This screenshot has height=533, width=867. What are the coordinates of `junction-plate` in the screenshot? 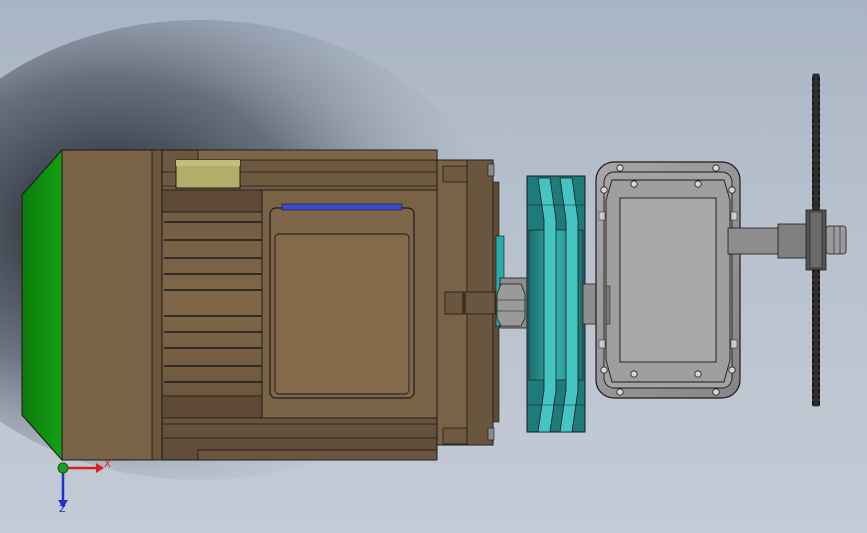 It's located at (342, 301).